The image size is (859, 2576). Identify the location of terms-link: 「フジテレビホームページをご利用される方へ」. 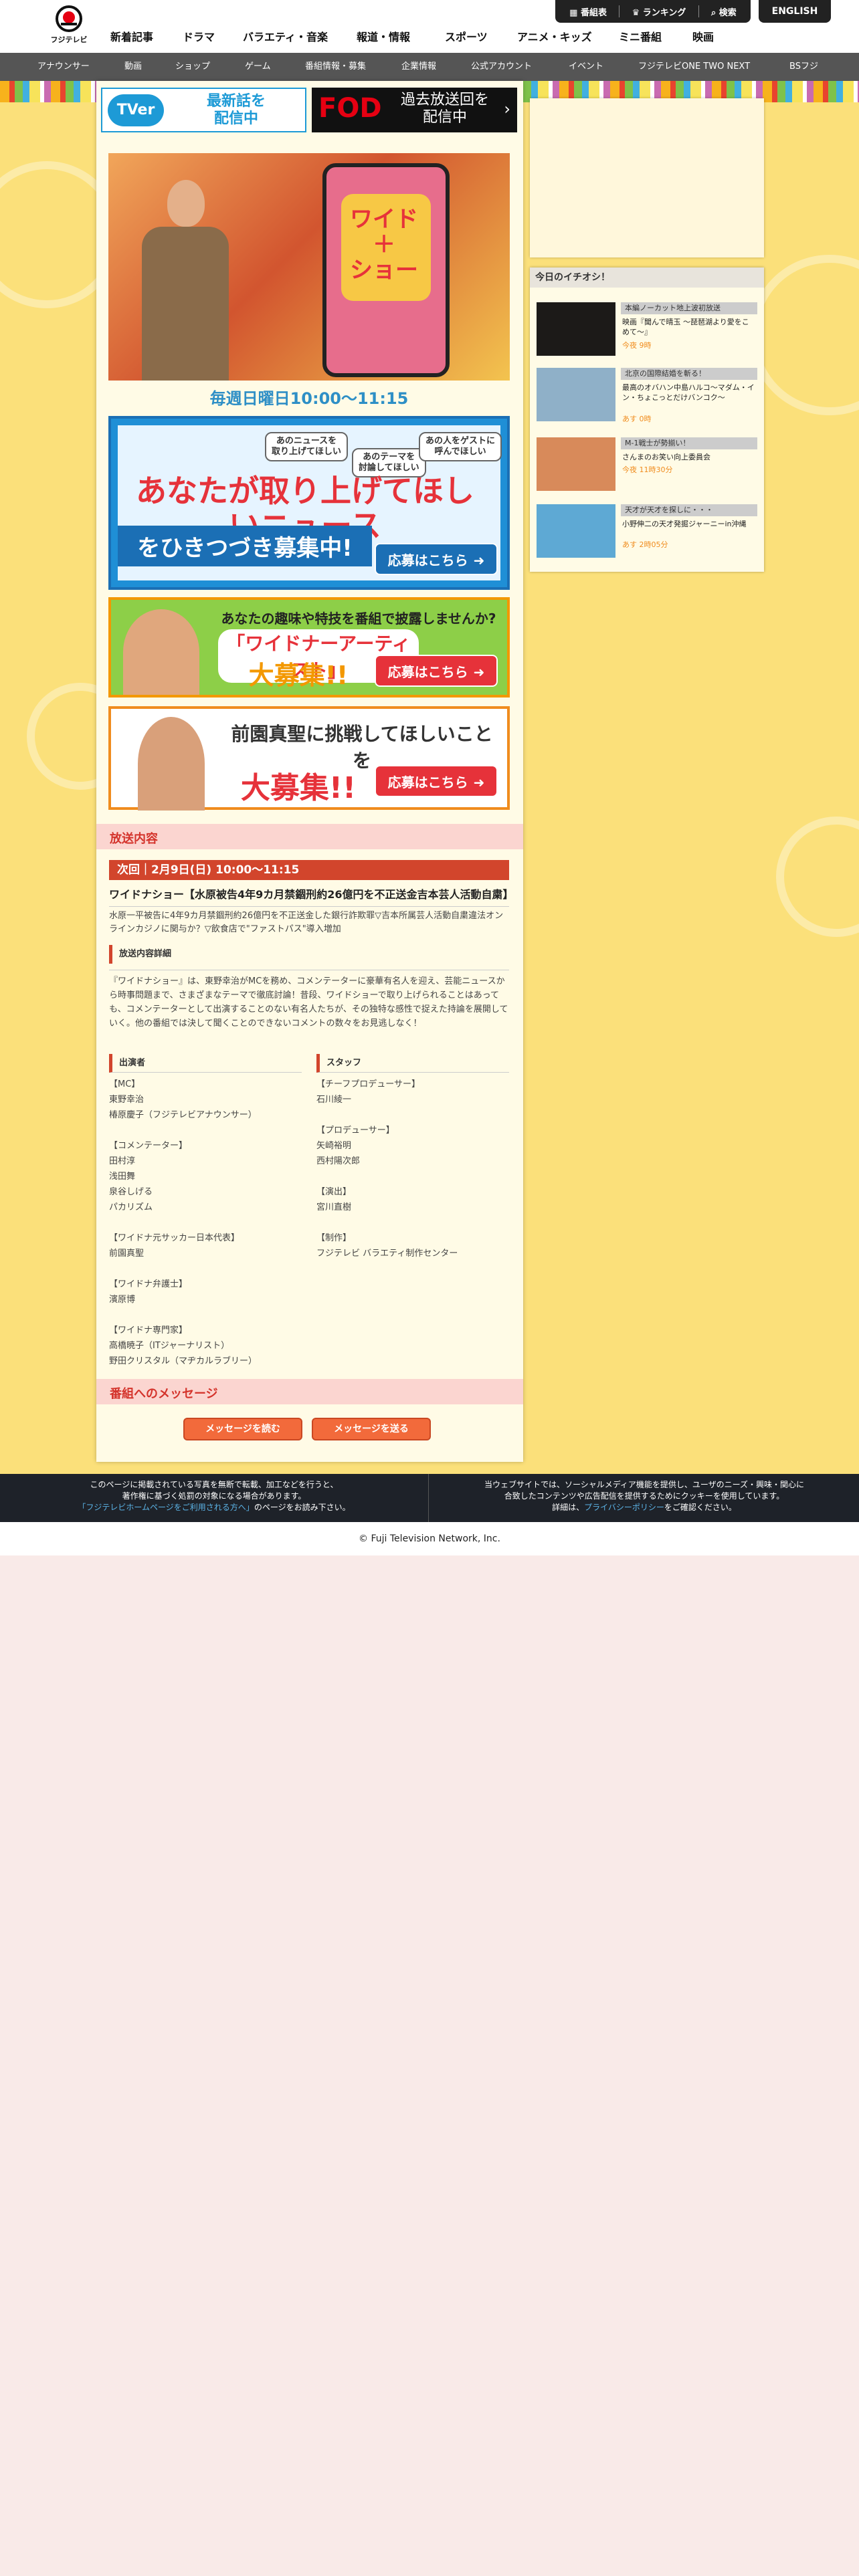
(166, 1507).